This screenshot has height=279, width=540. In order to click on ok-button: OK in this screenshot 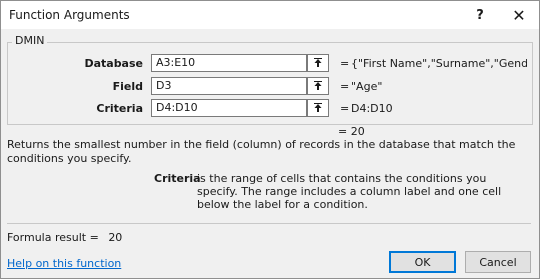, I will do `click(422, 262)`.